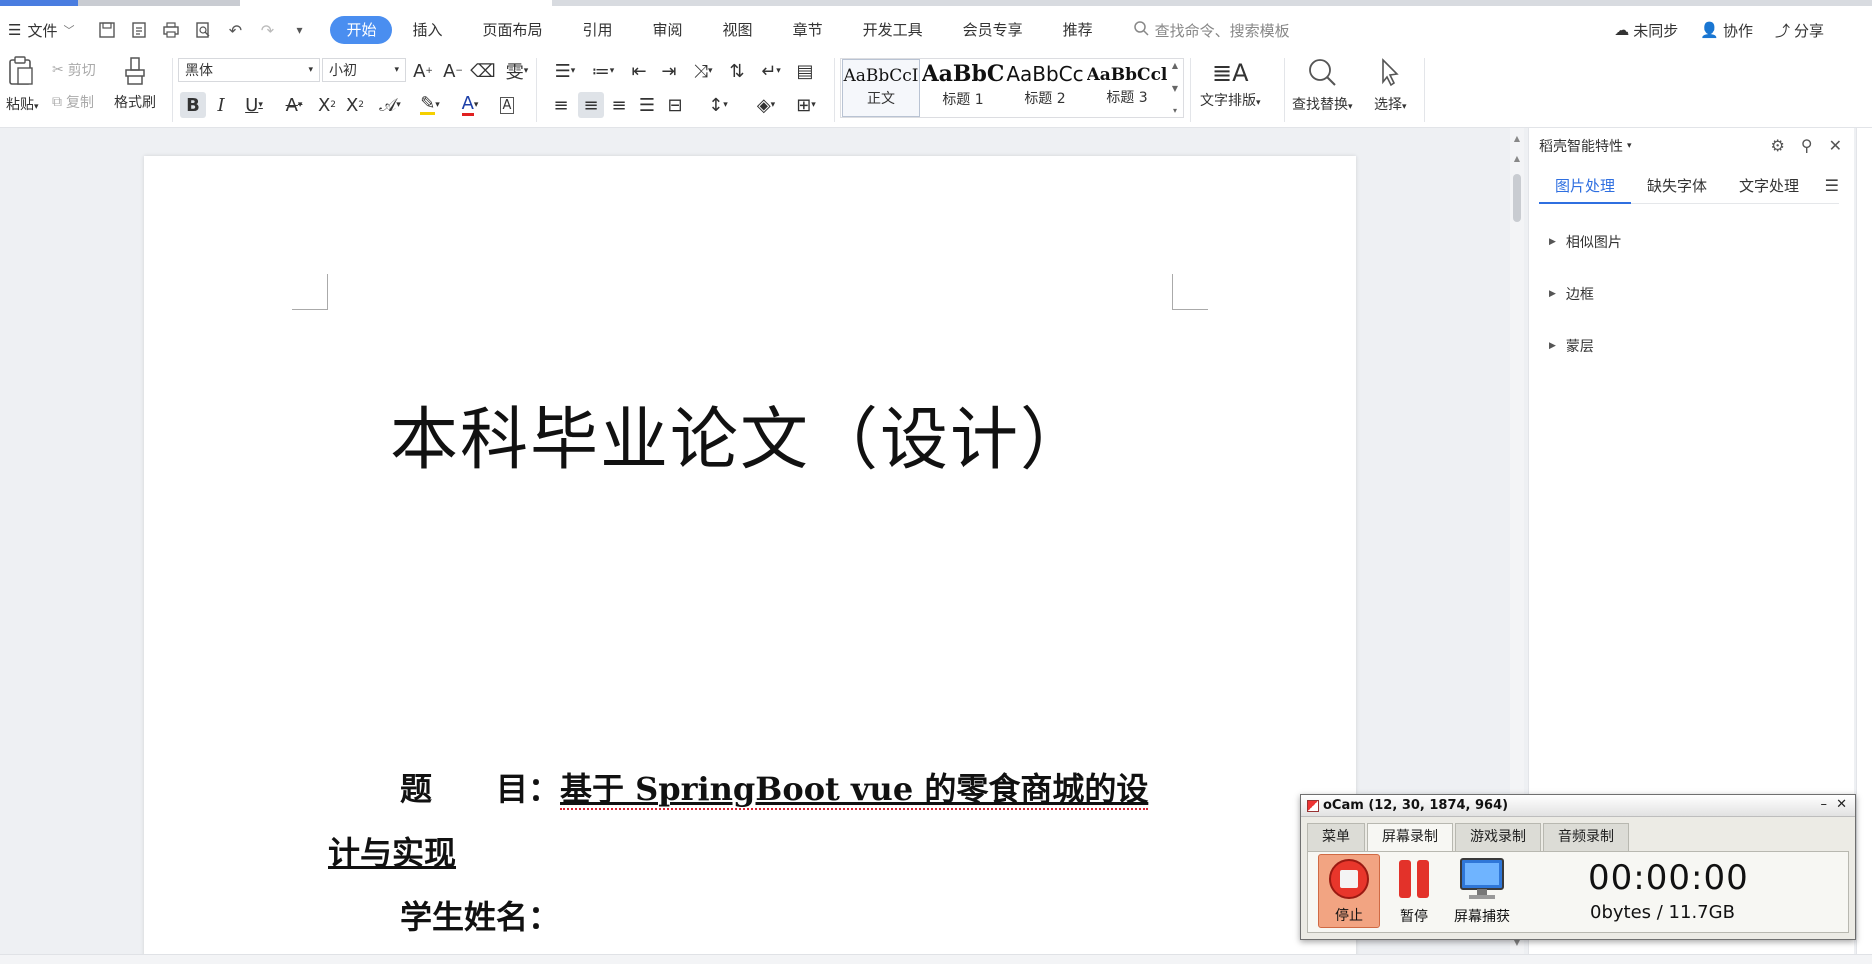  I want to click on stop-button: 停止, so click(1349, 891).